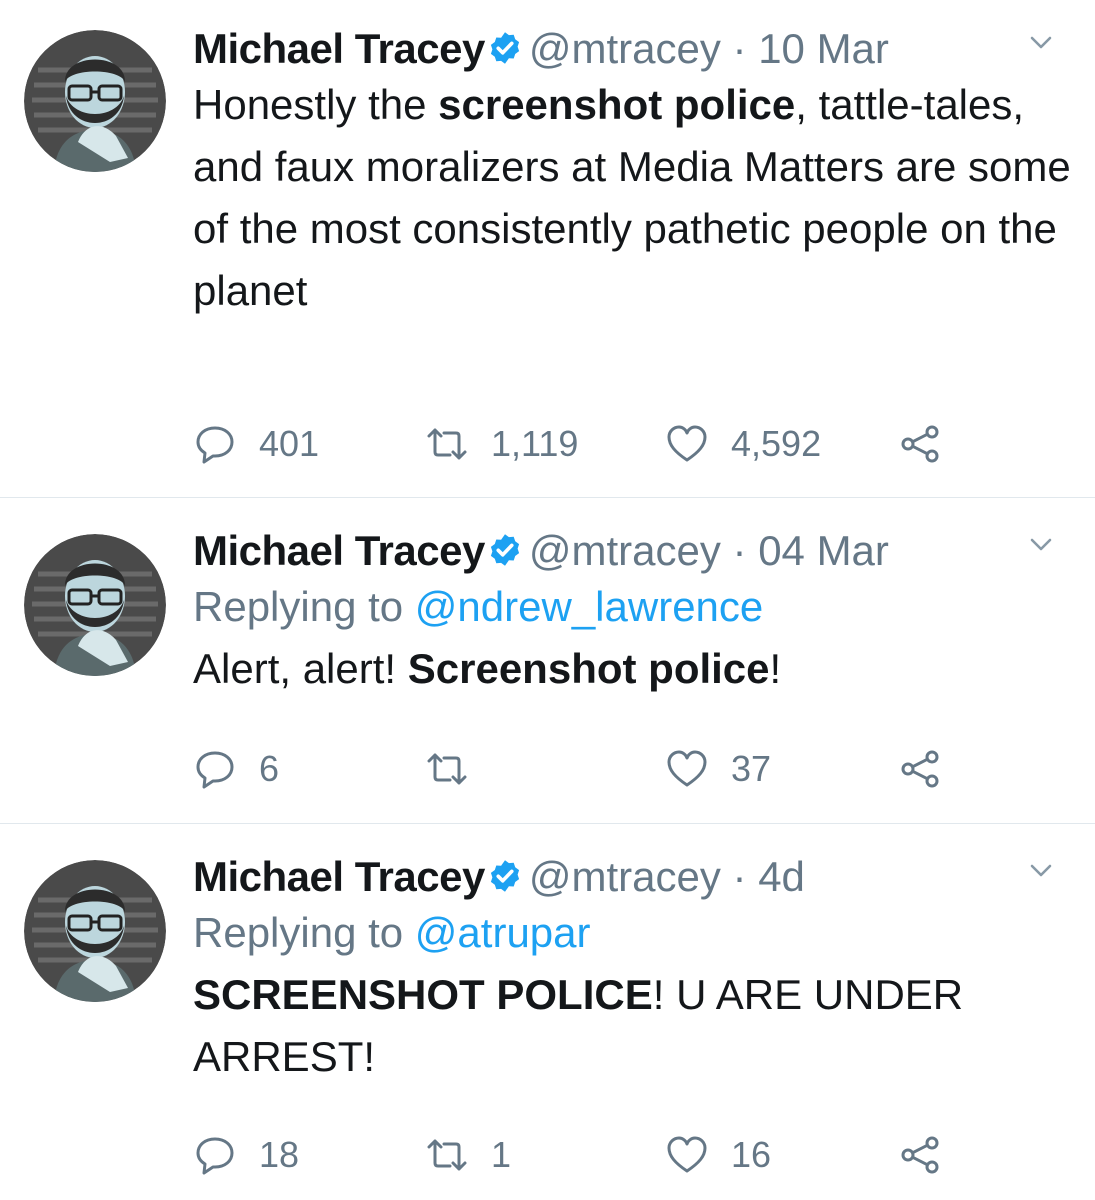 The width and height of the screenshot is (1095, 1200). I want to click on tweet-header: Michael Tracey @mtracey · 4d, so click(634, 877).